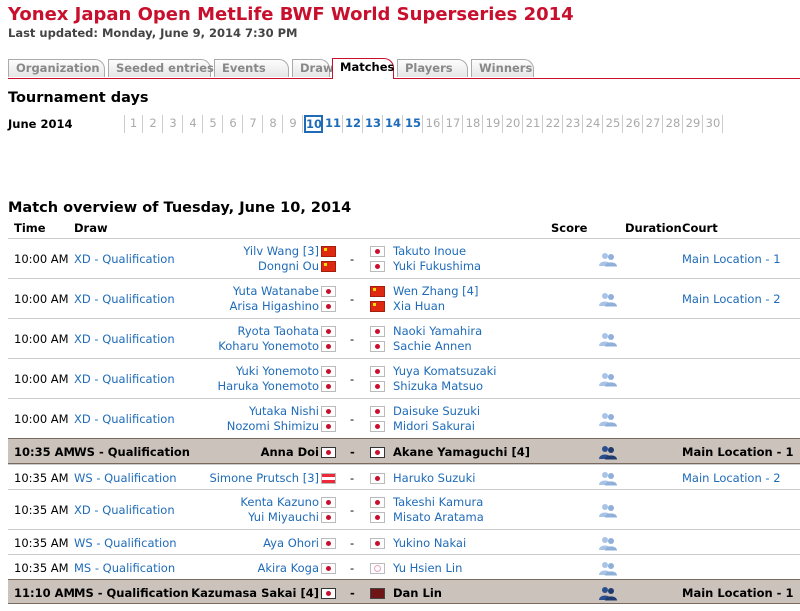  I want to click on player-right: Shizuka Matsuo, so click(438, 386).